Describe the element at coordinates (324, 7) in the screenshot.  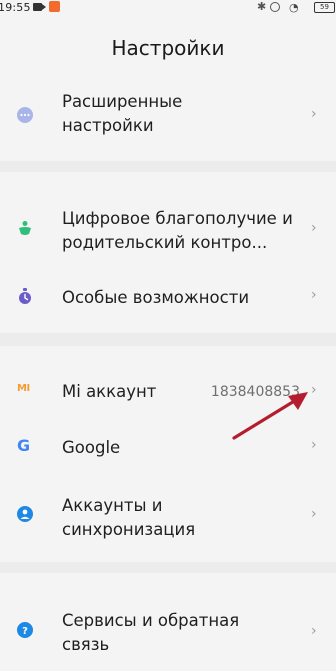
I see `battery-icon: 59` at that location.